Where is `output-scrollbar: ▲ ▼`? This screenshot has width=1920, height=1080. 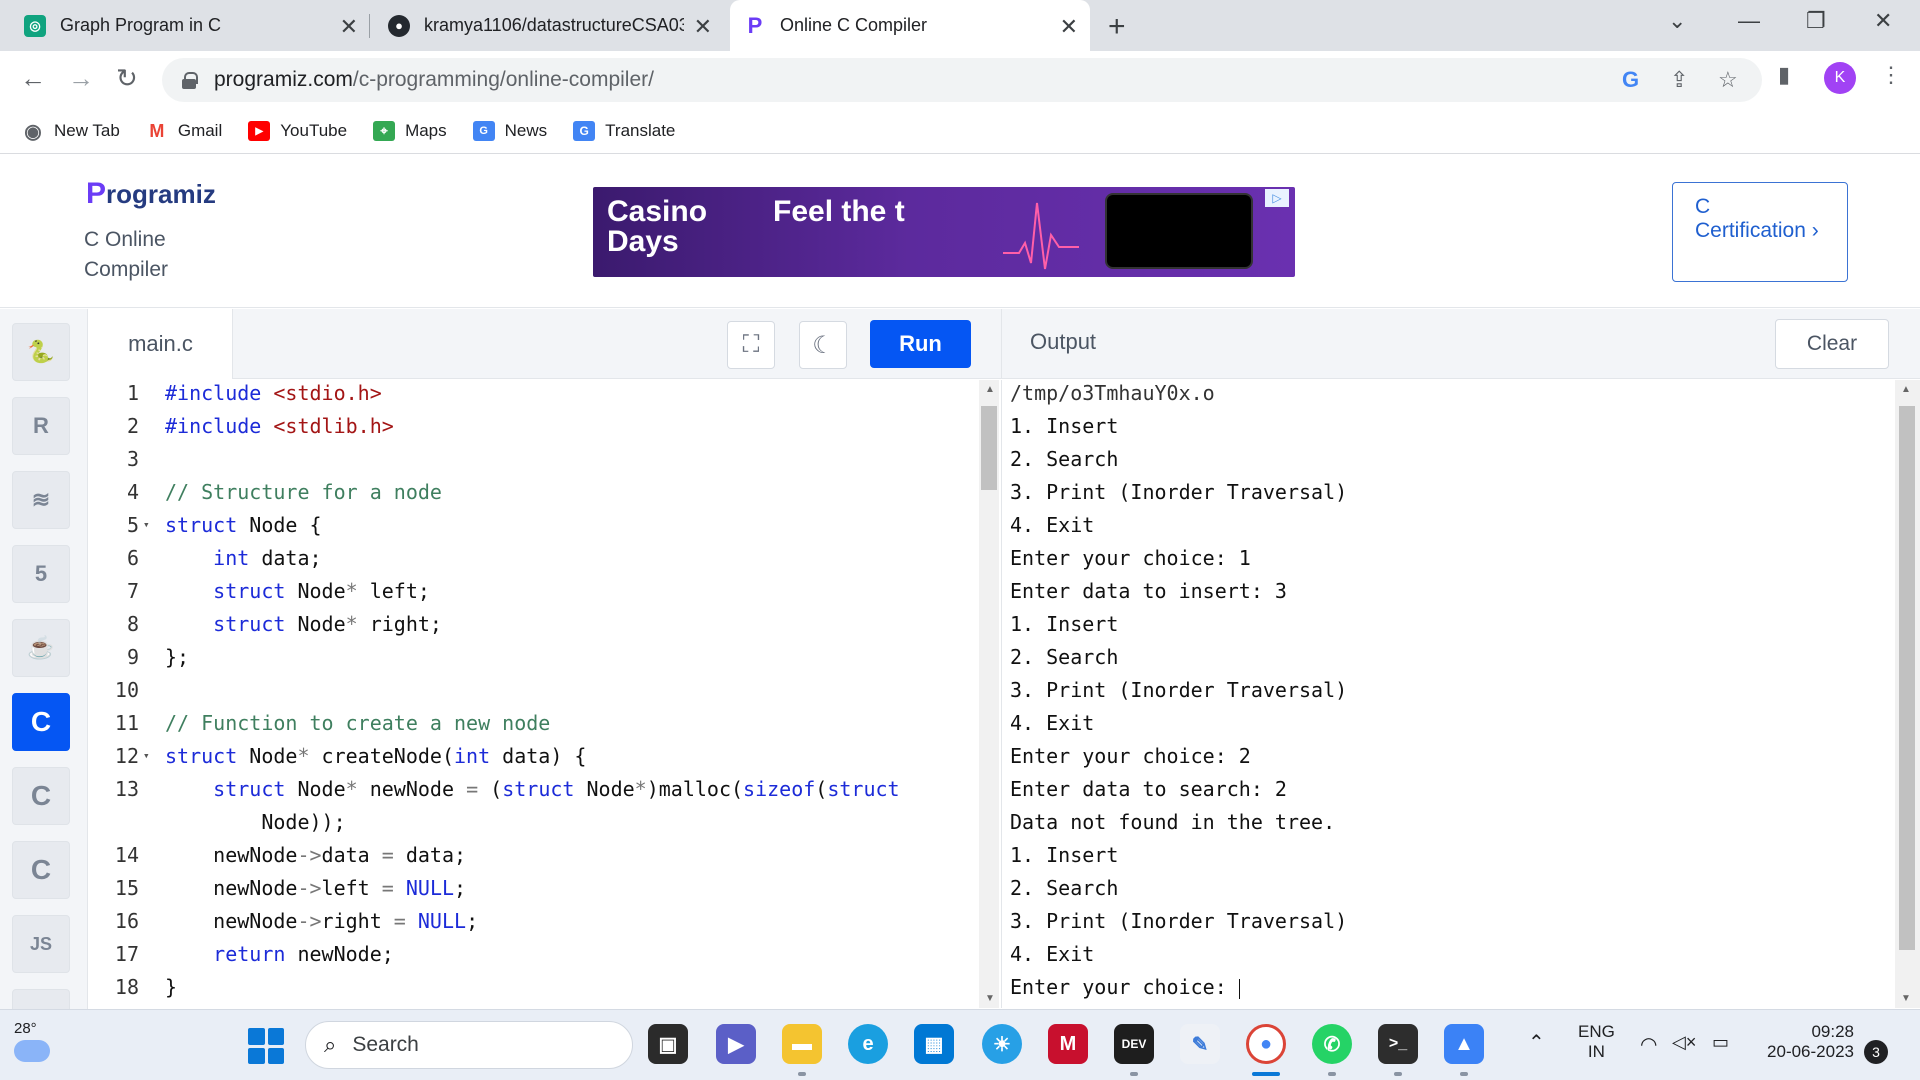
output-scrollbar: ▲ ▼ is located at coordinates (1907, 694).